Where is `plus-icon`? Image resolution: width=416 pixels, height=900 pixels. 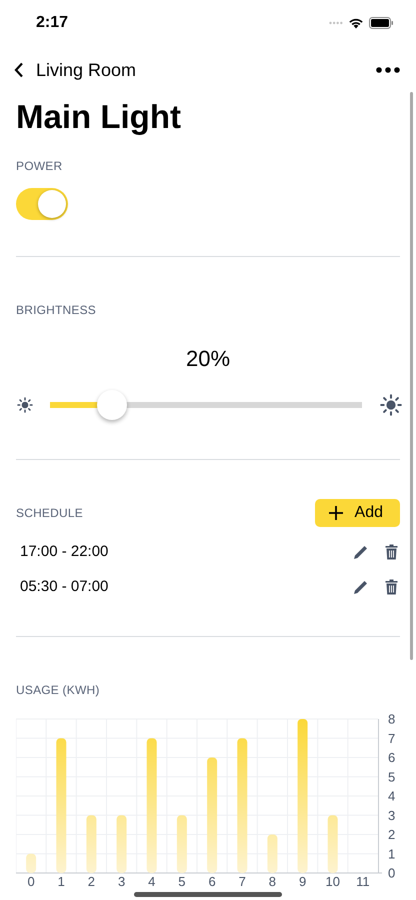 plus-icon is located at coordinates (335, 513).